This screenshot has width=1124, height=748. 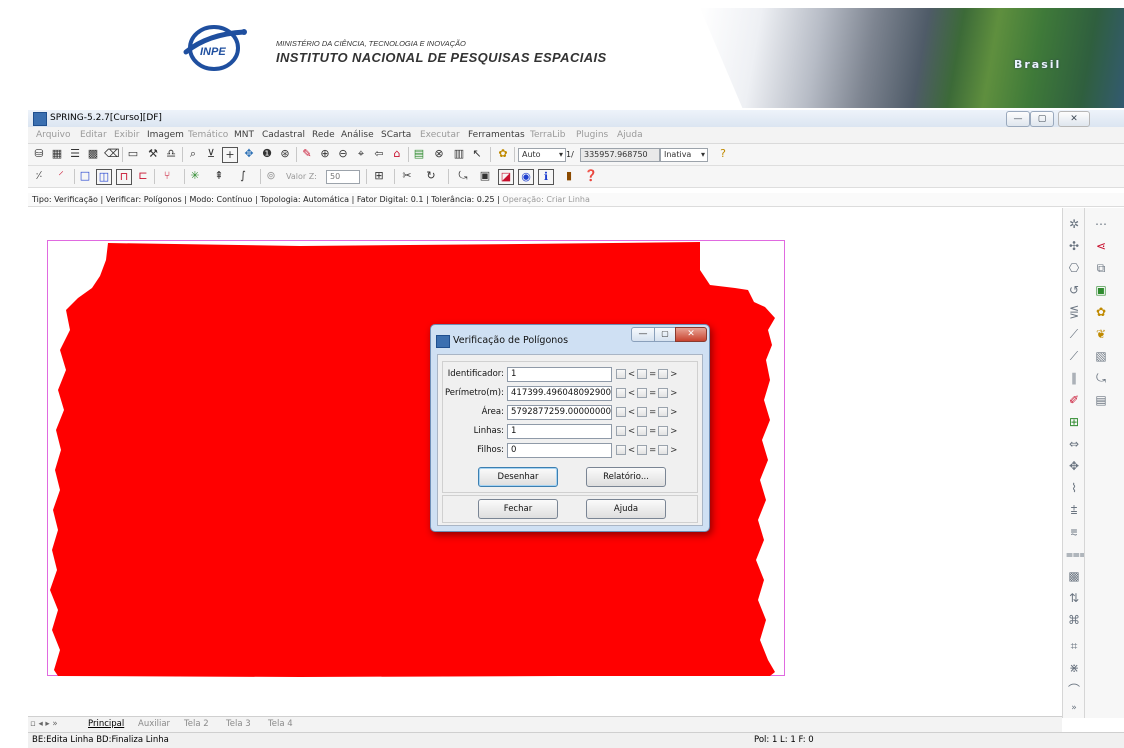 I want to click on zoom-in-icon: ⊕, so click(x=325, y=154).